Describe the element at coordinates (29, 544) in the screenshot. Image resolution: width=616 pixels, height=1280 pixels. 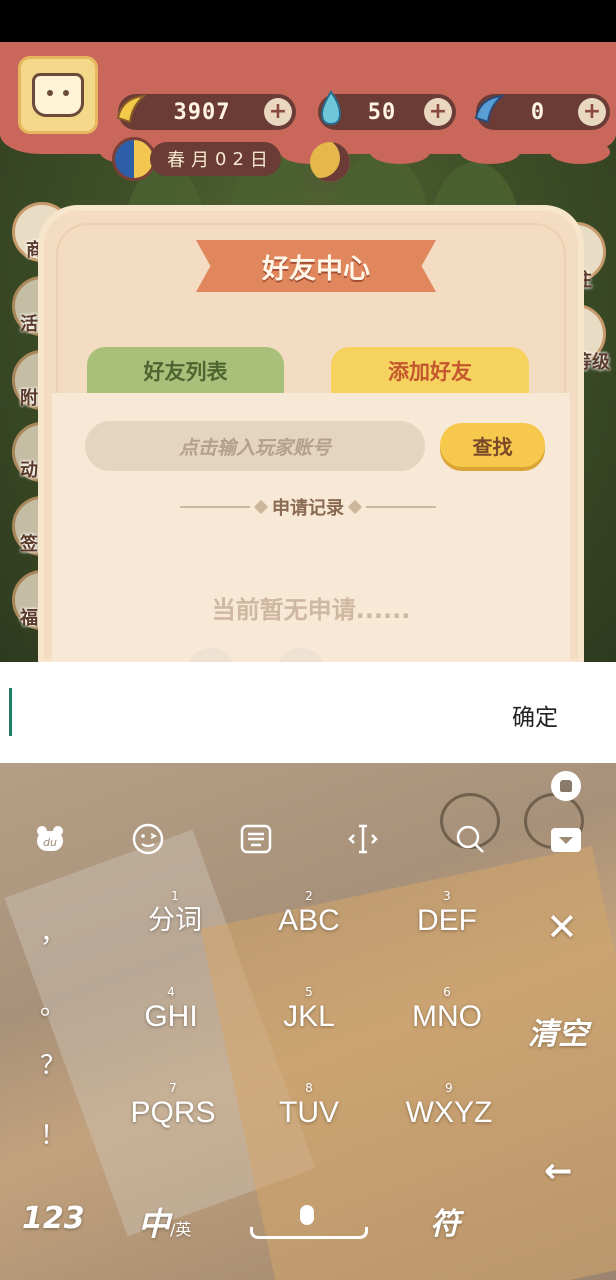
I see `side-label-5: 签` at that location.